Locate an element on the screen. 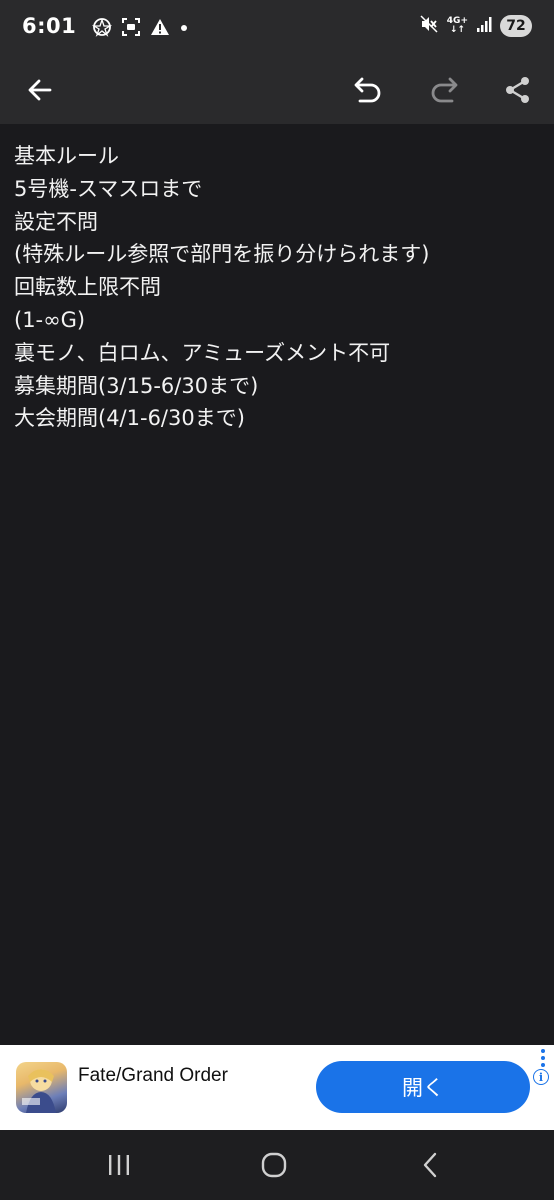  warning-icon is located at coordinates (160, 29).